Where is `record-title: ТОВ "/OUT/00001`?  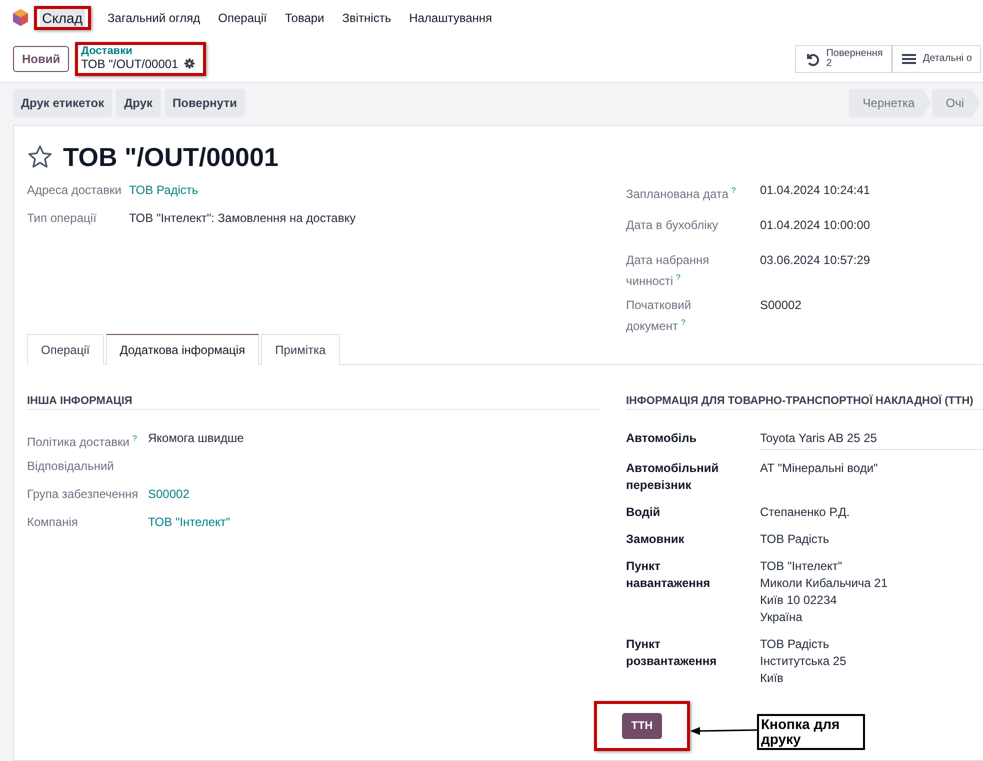
record-title: ТОВ "/OUT/00001 is located at coordinates (170, 157).